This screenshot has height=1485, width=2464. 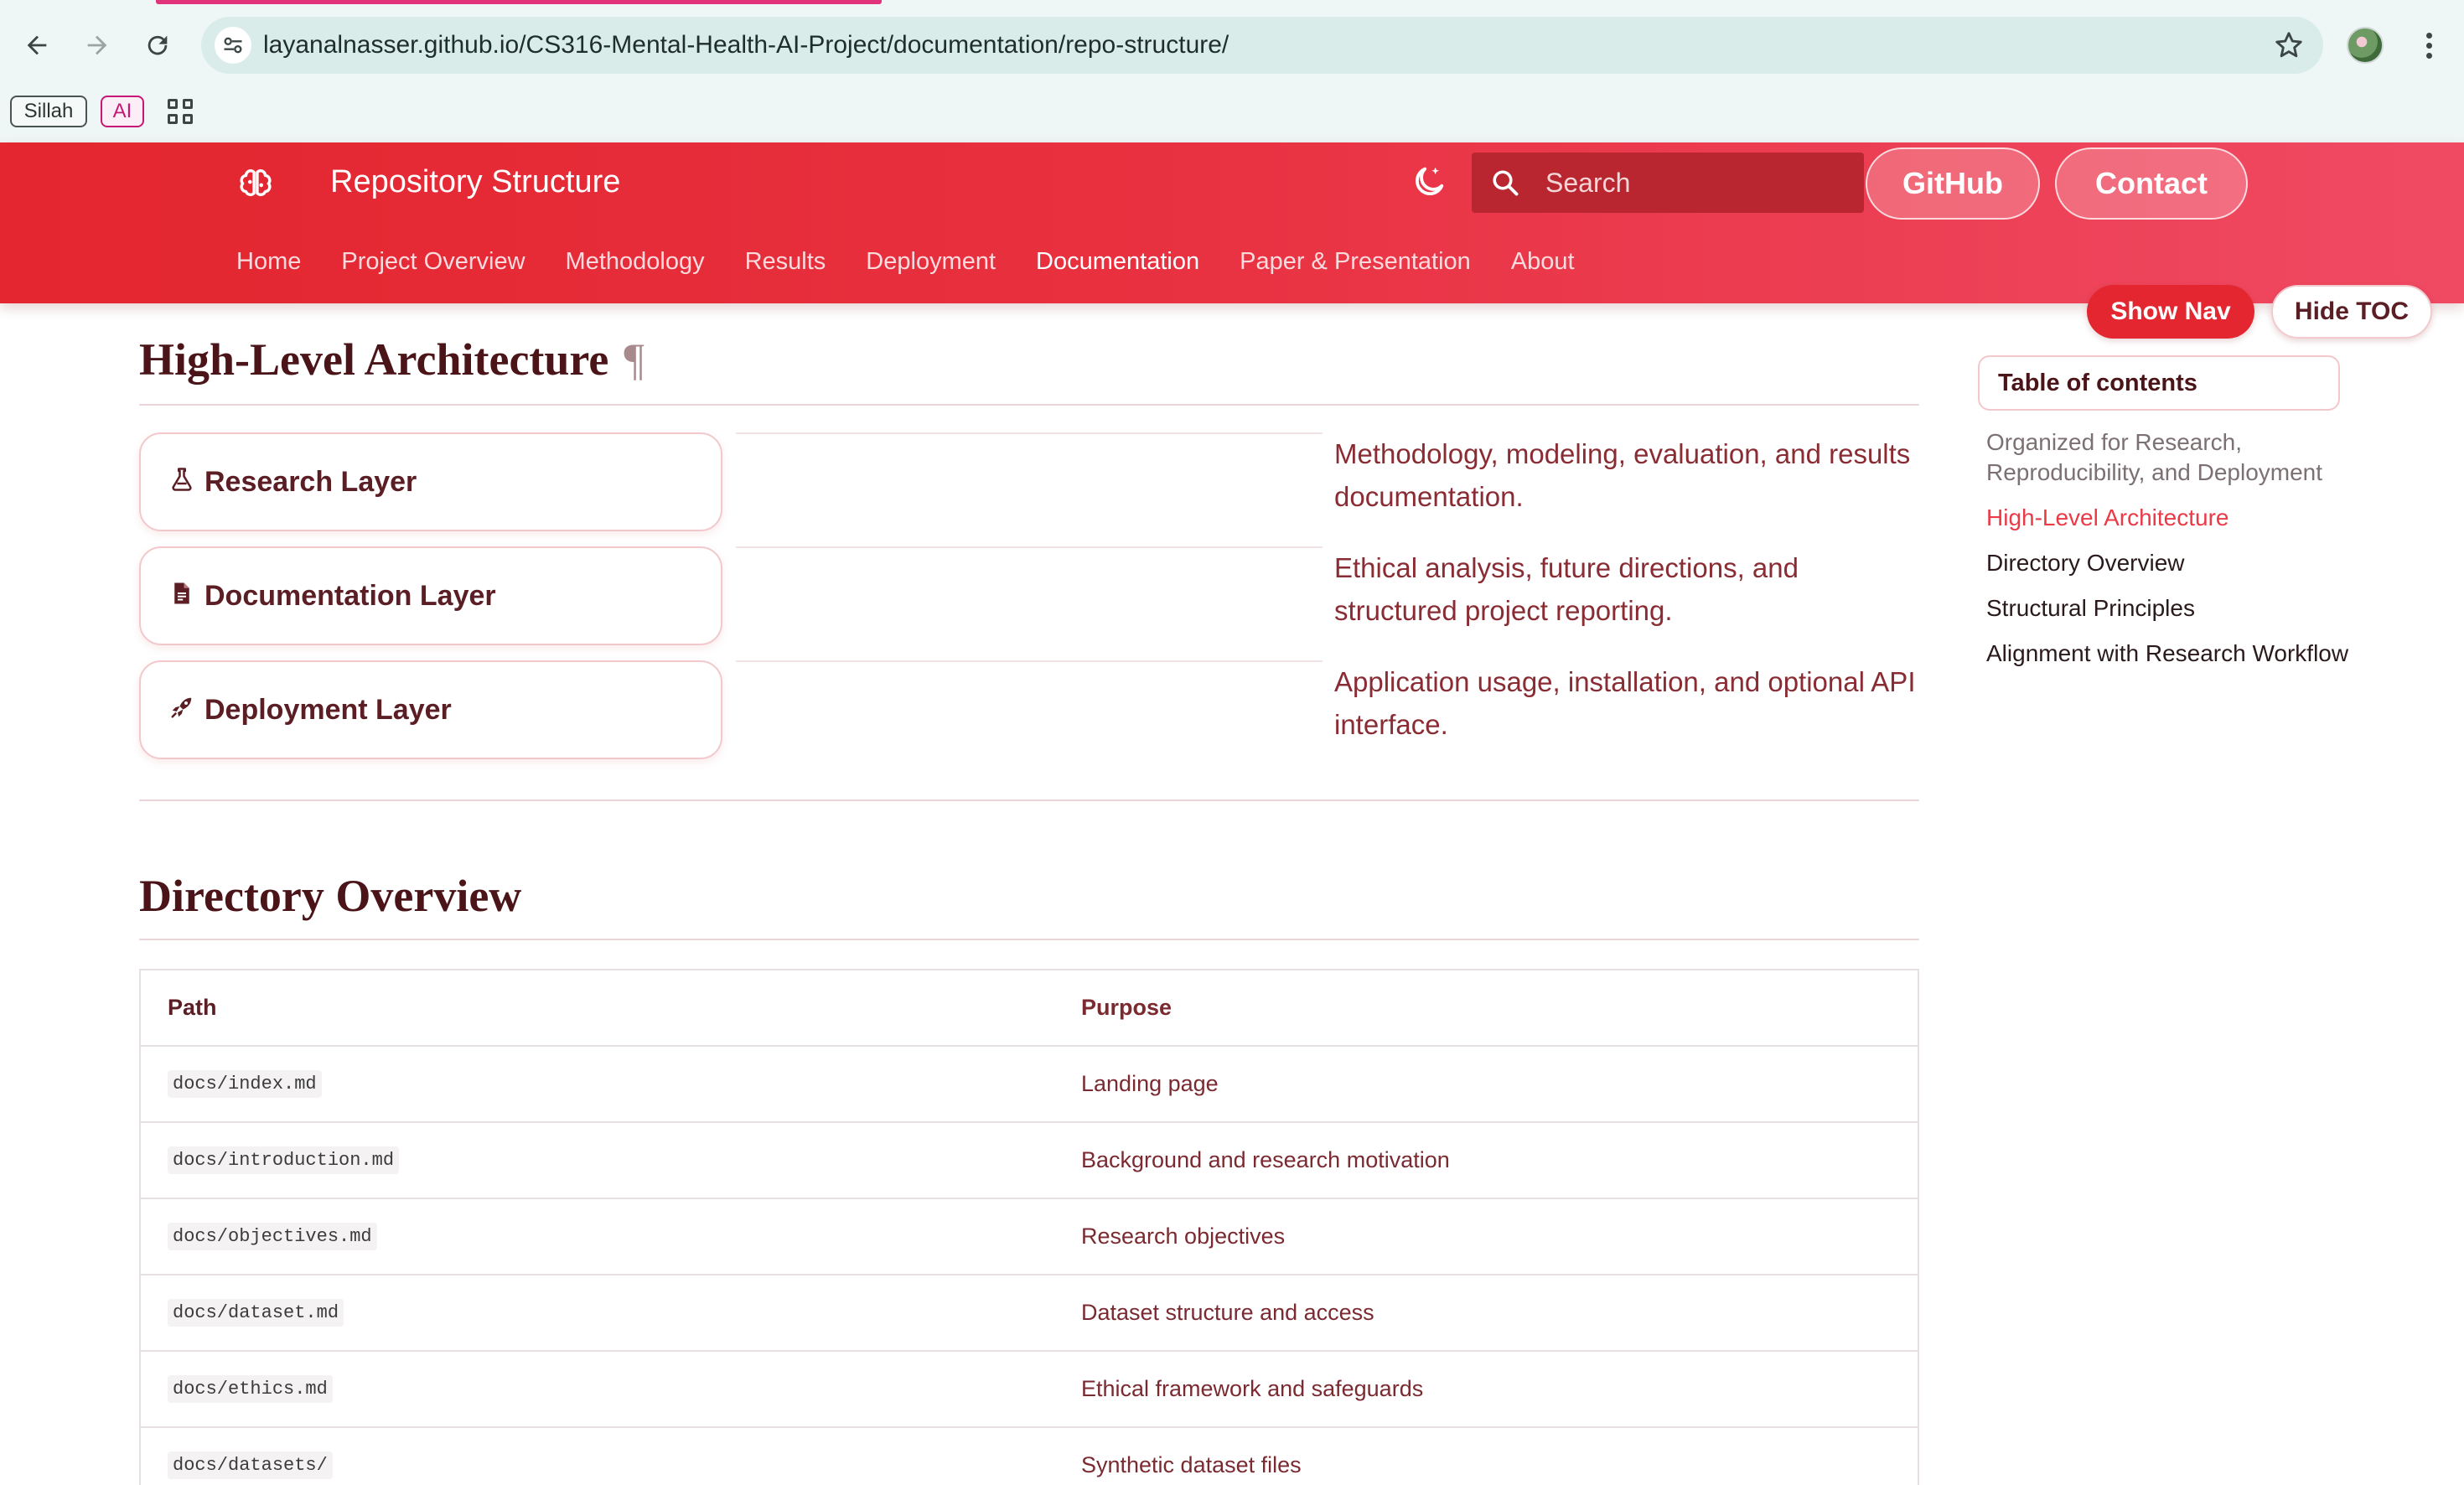 I want to click on layer-name: Research Layer, so click(x=310, y=482).